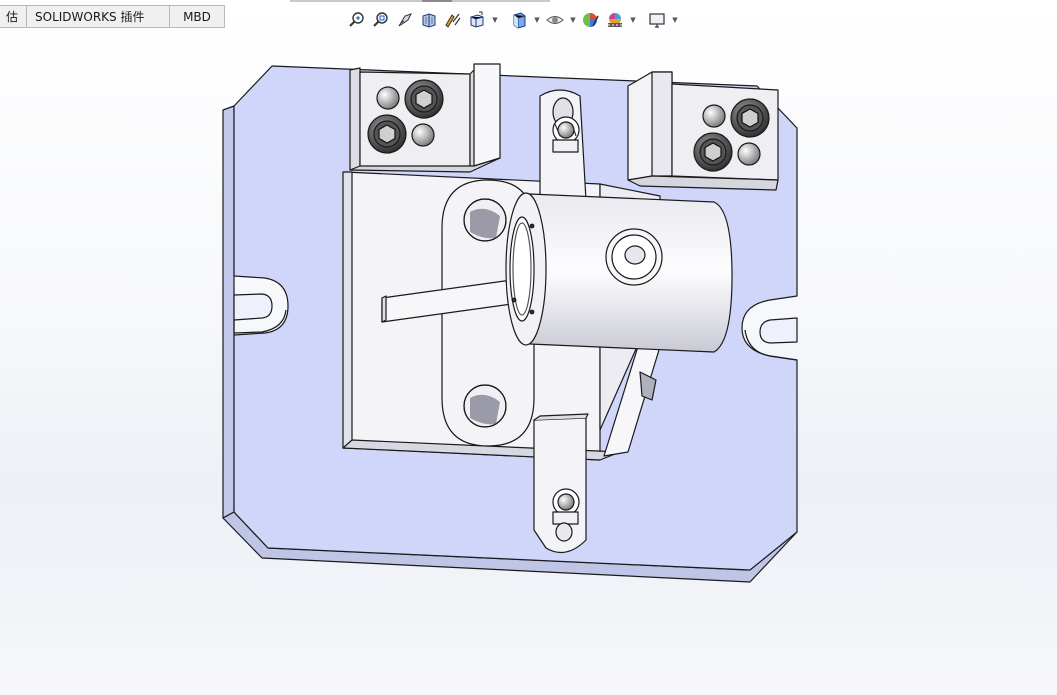 The height and width of the screenshot is (695, 1057). What do you see at coordinates (619, 272) in the screenshot?
I see `cylindrical-workpiece` at bounding box center [619, 272].